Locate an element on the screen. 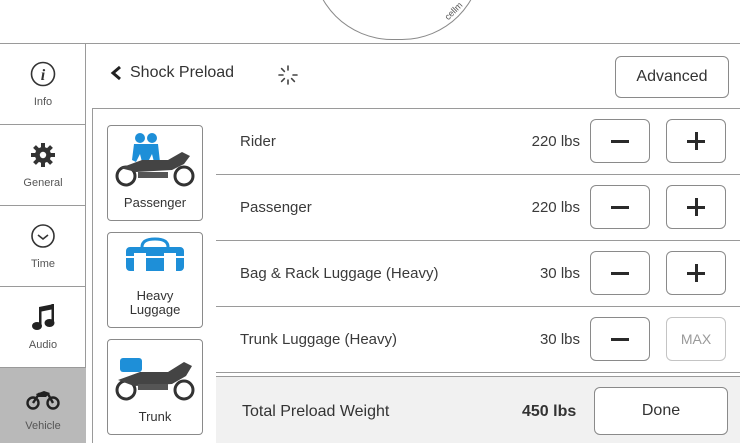 The width and height of the screenshot is (740, 443). trunk-motorcycle-icon is located at coordinates (155, 373).